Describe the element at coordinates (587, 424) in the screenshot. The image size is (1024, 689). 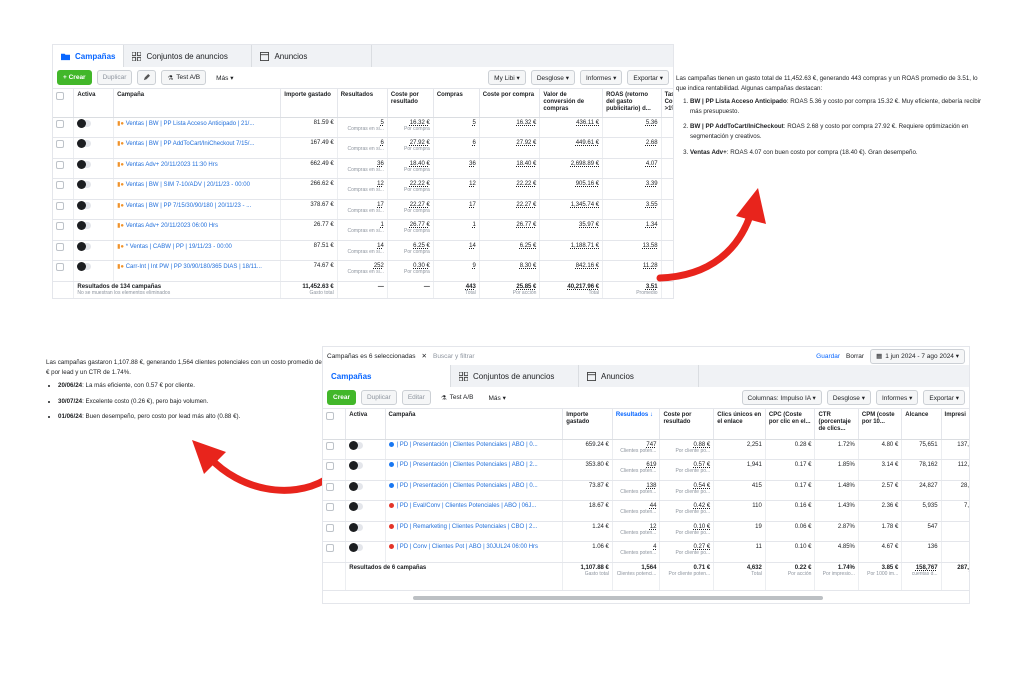
I see `col-spend: Importe gastado` at that location.